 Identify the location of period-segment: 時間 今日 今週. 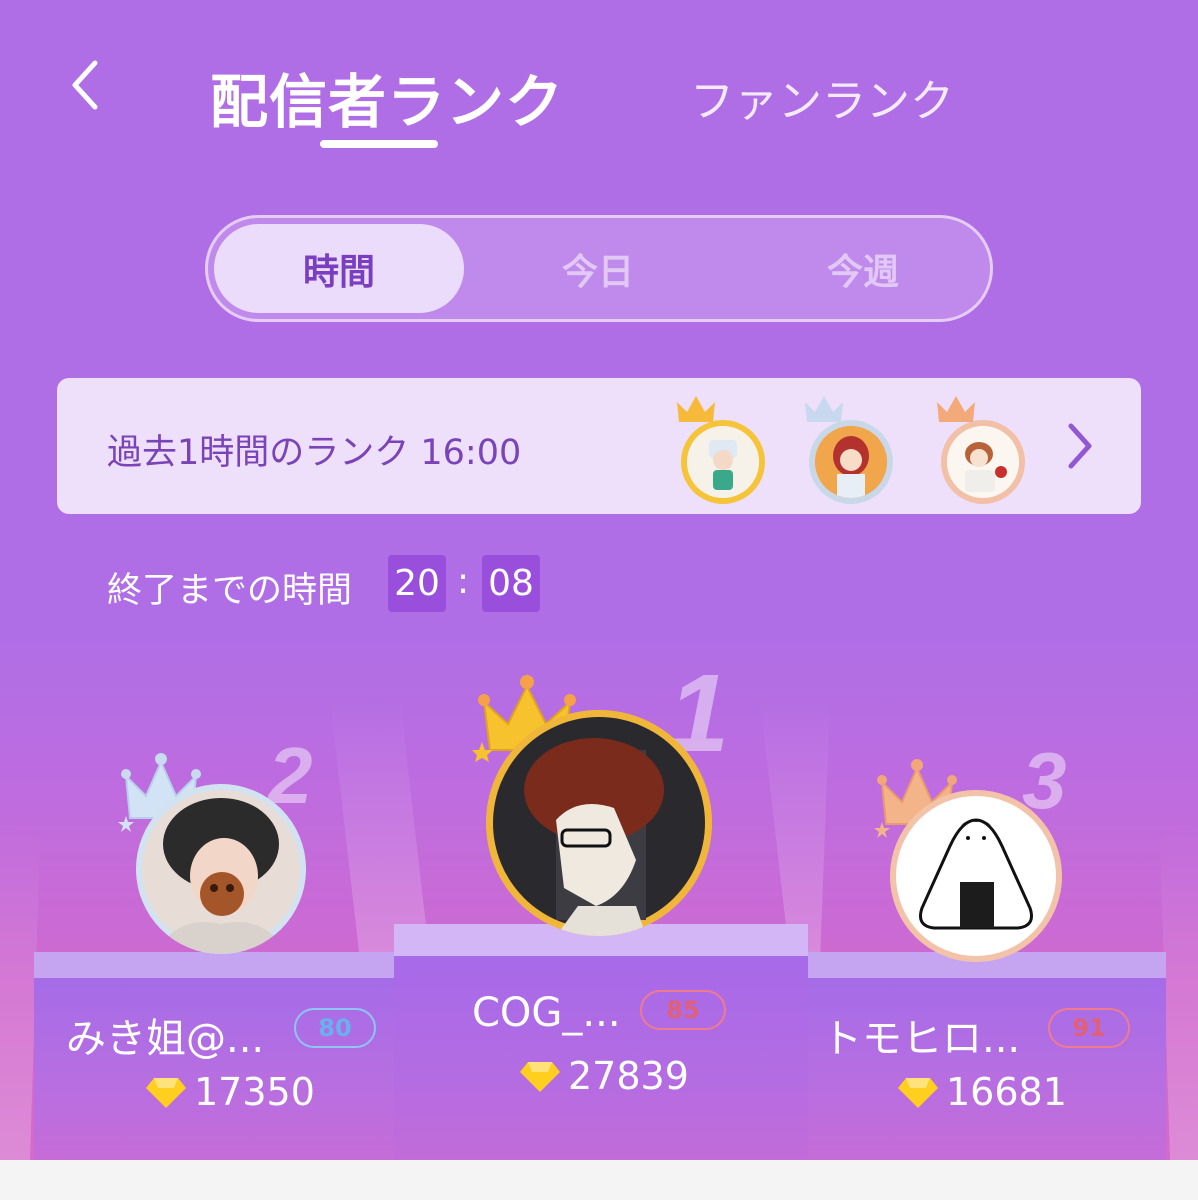
(599, 268).